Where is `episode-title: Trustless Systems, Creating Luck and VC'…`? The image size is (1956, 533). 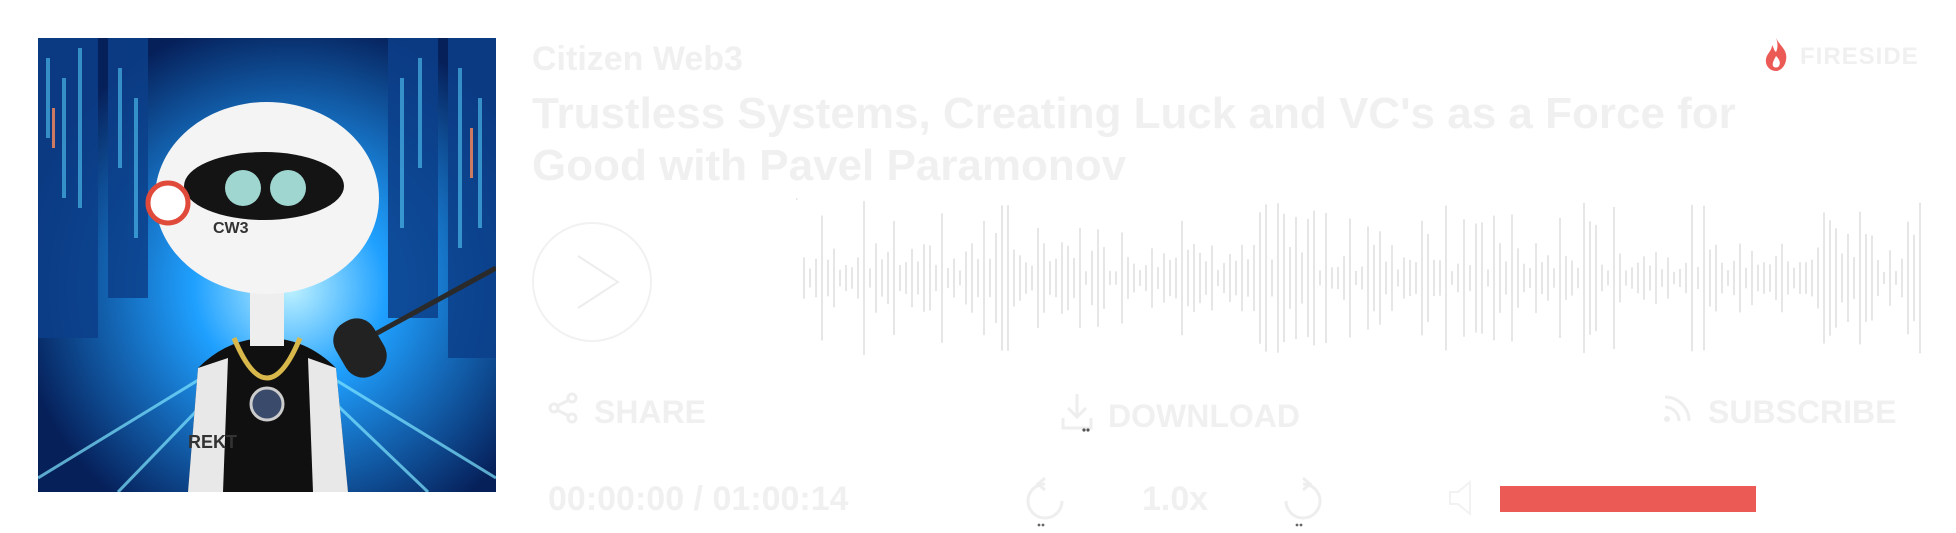 episode-title: Trustless Systems, Creating Luck and VC'… is located at coordinates (1187, 140).